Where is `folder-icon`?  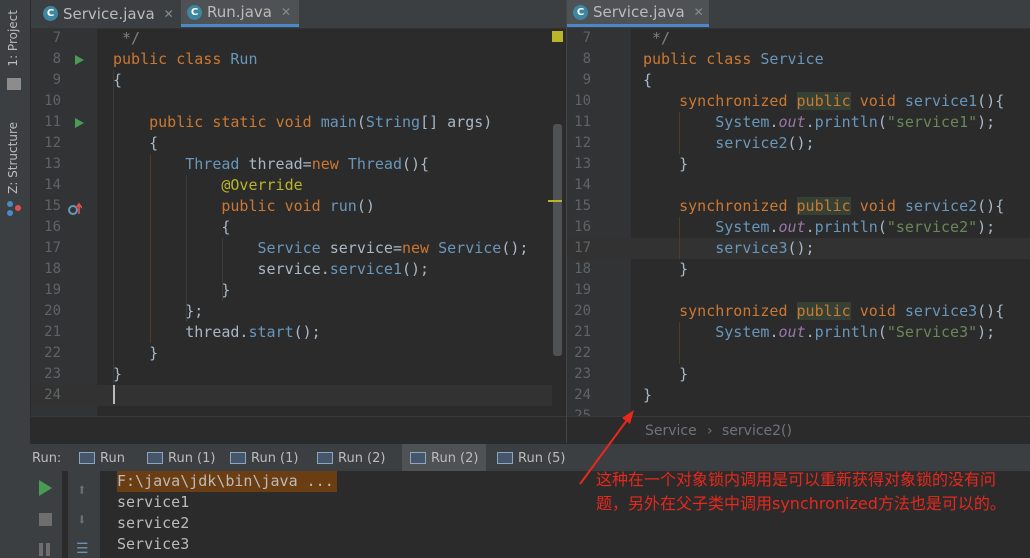 folder-icon is located at coordinates (14, 84).